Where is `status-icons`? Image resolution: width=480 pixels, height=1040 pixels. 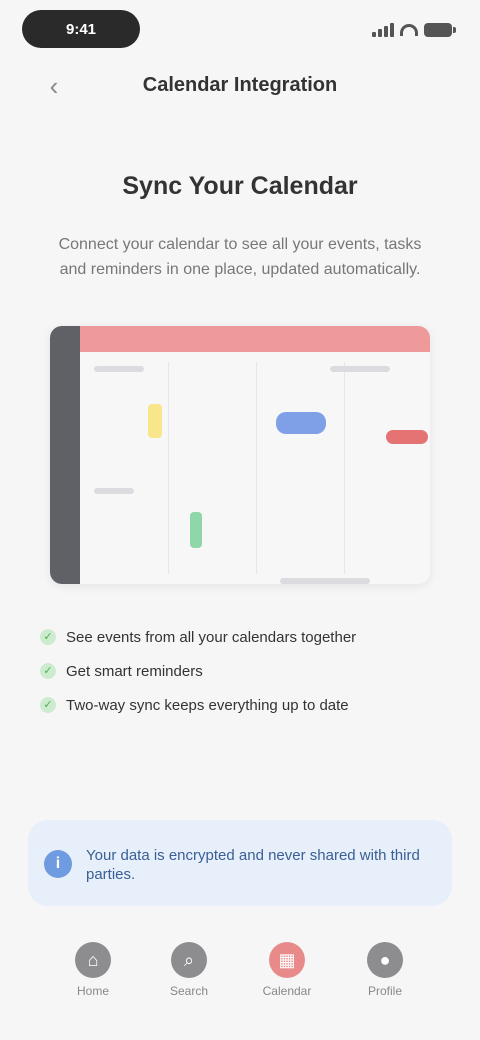
status-icons is located at coordinates (414, 30).